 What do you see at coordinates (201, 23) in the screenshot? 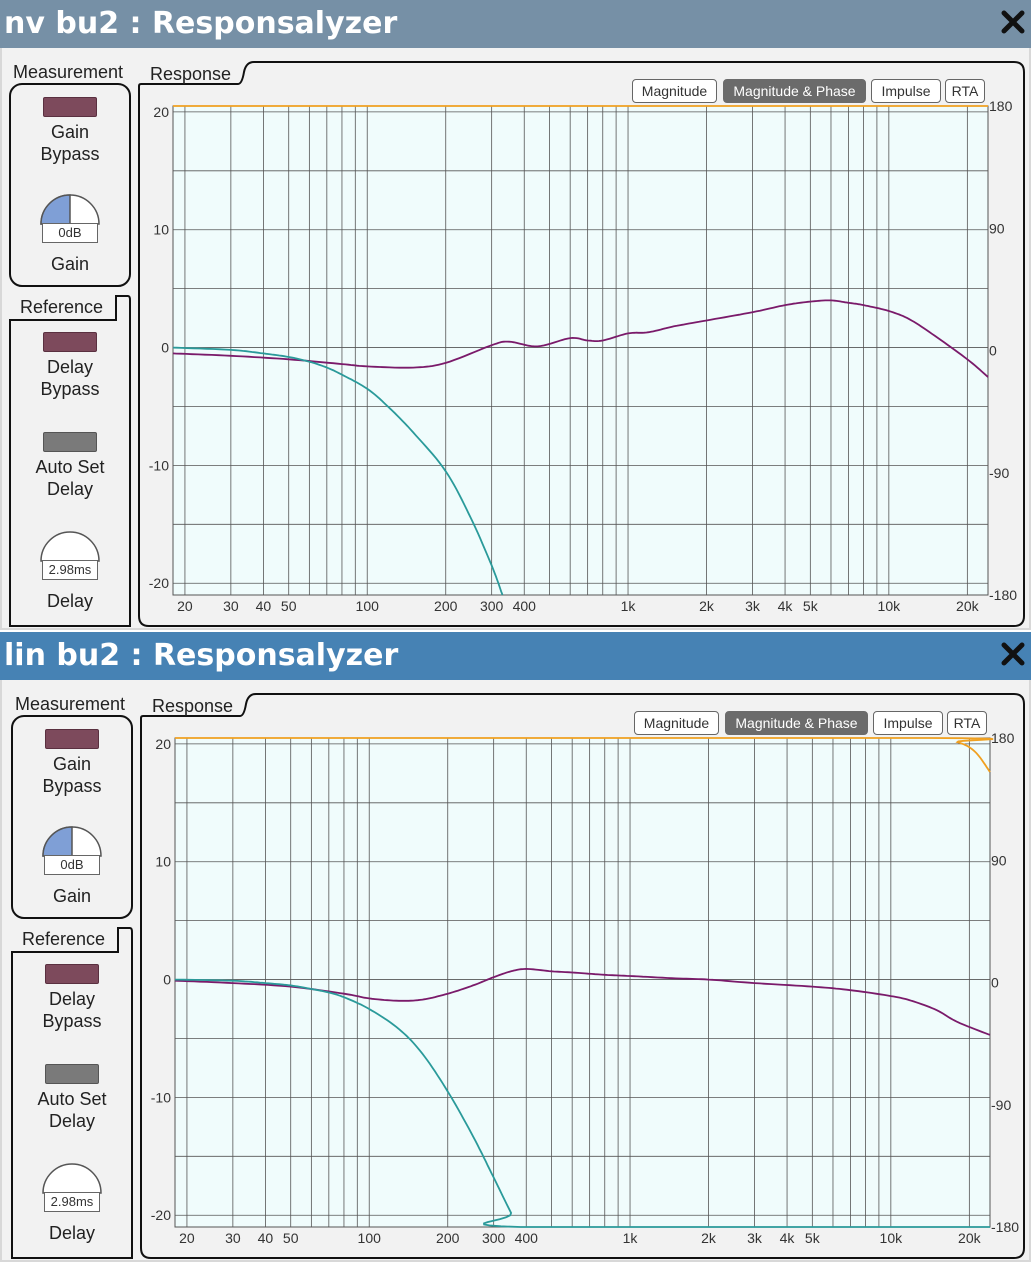
I see `window-title: nv bu2 : Responsalyzer` at bounding box center [201, 23].